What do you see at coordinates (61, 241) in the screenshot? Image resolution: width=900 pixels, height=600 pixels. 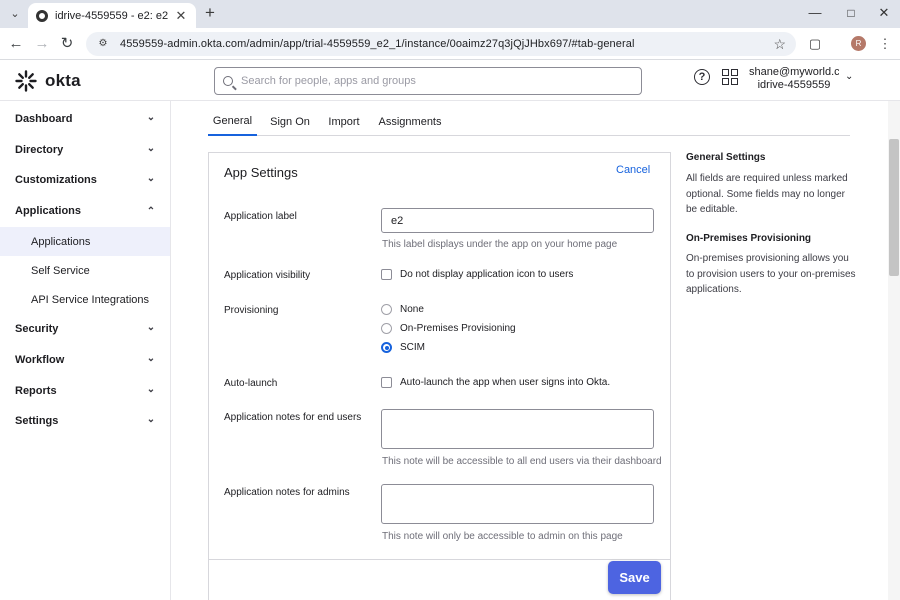 I see `sidebar-subitem-label: Applications` at bounding box center [61, 241].